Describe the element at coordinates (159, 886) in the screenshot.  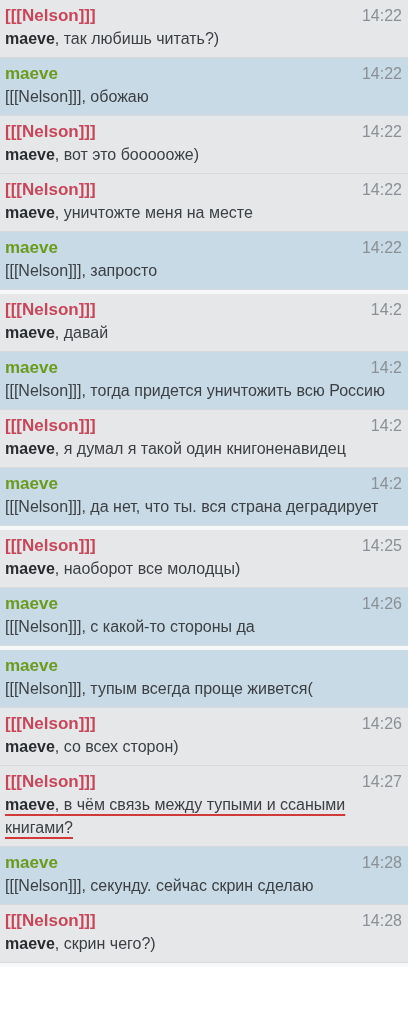
I see `message-text: [[[Nelson]]], секунду. сейчас скрин сделаю` at that location.